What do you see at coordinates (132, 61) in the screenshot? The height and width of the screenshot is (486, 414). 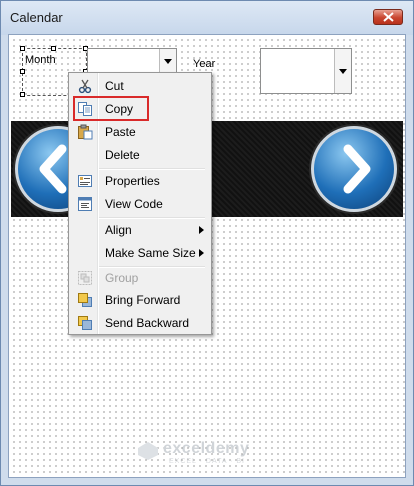 I see `month-combobox` at bounding box center [132, 61].